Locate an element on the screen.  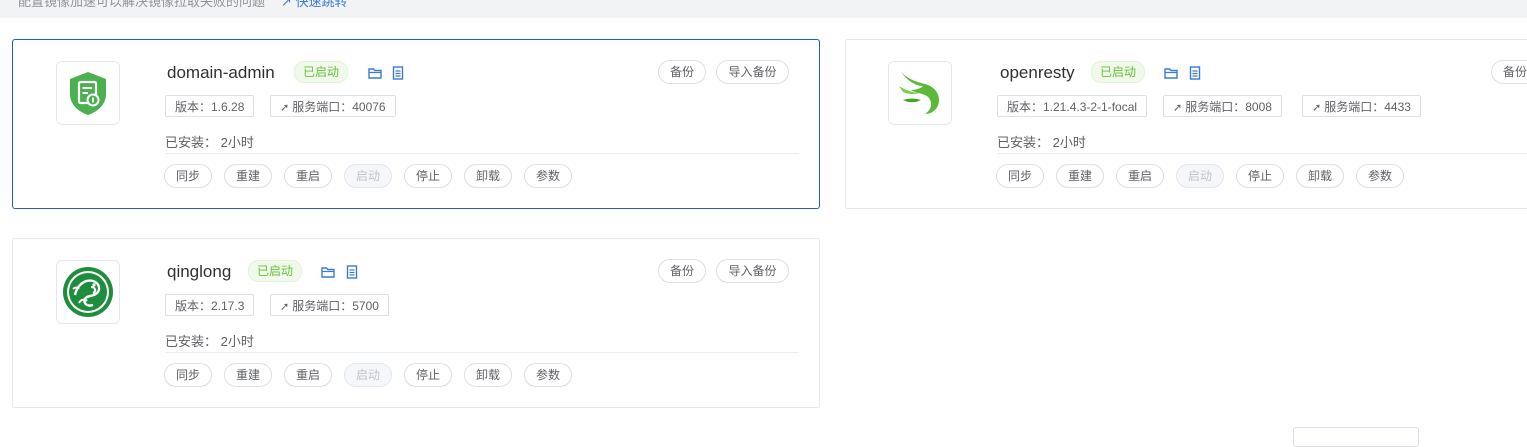
port-label: 服务端口：40076 is located at coordinates (339, 107).